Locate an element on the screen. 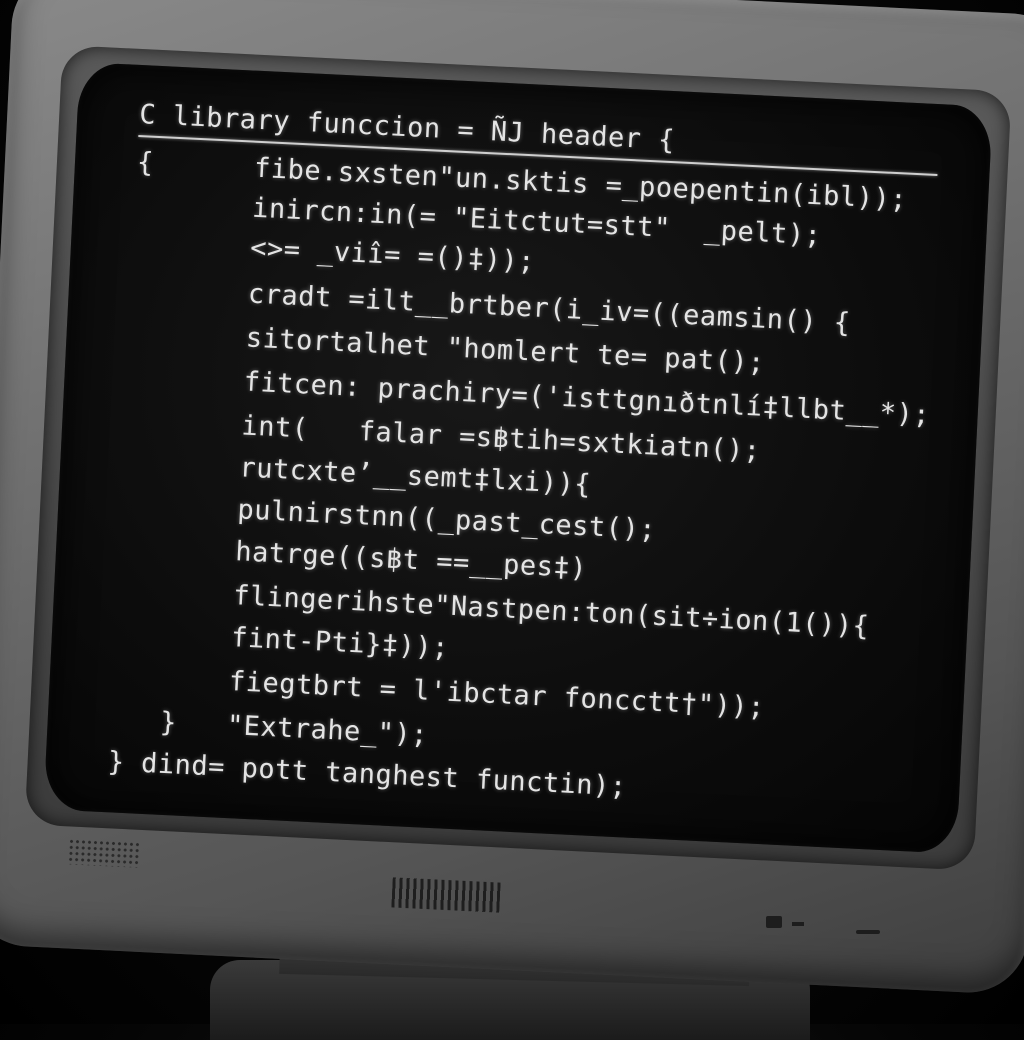 This screenshot has height=1040, width=1024. power-led-icon is located at coordinates (798, 924).